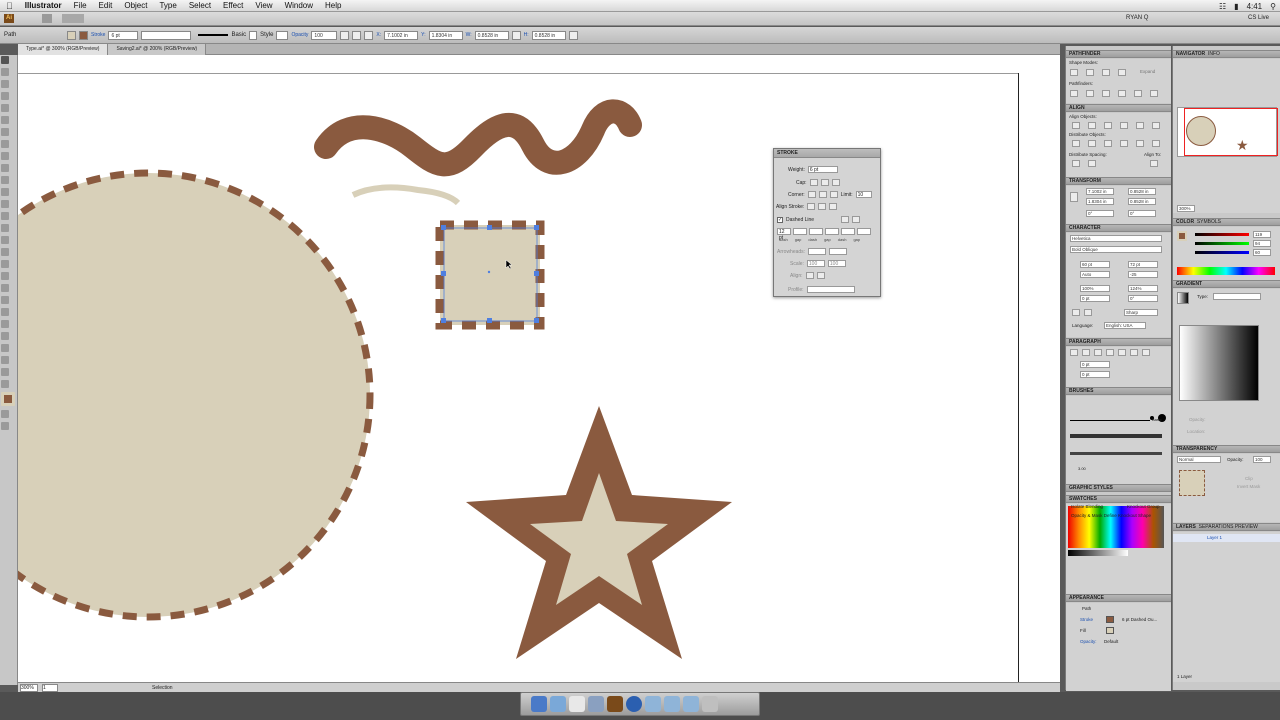  What do you see at coordinates (1258, 18) in the screenshot?
I see `cs-live: CS Live` at bounding box center [1258, 18].